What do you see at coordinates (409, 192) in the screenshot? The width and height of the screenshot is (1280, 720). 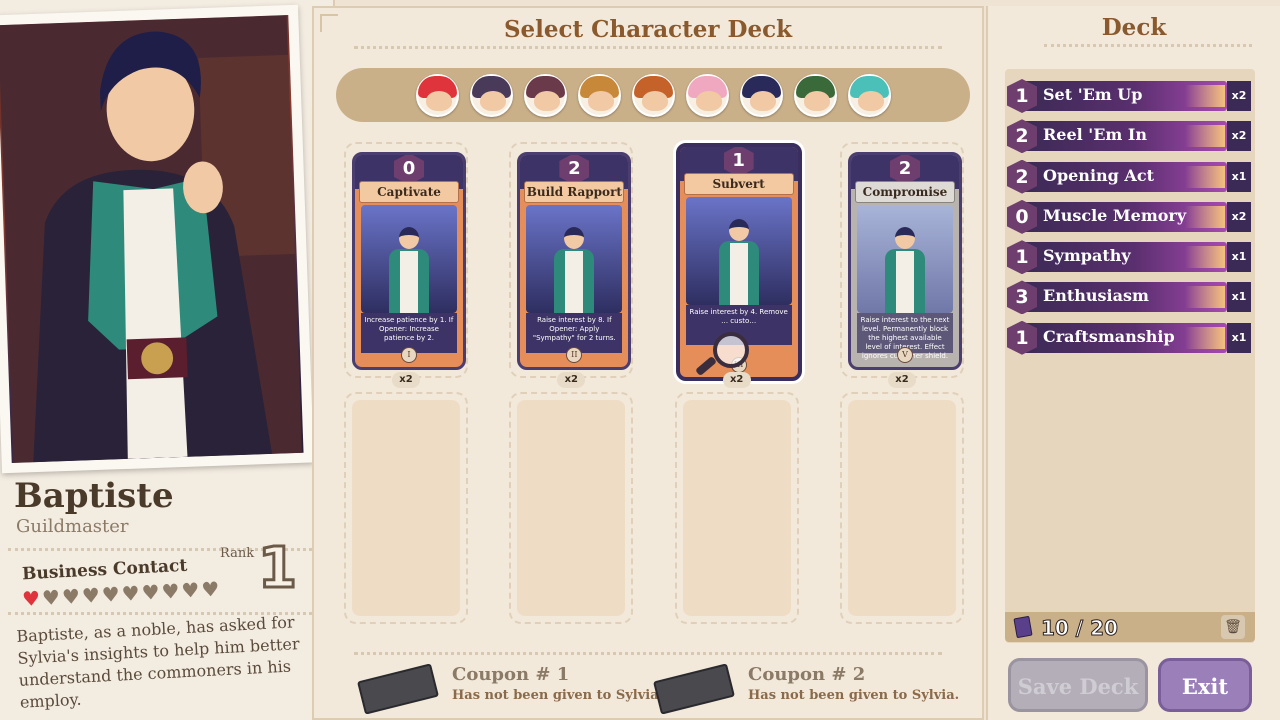 I see `card-name: Captivate` at bounding box center [409, 192].